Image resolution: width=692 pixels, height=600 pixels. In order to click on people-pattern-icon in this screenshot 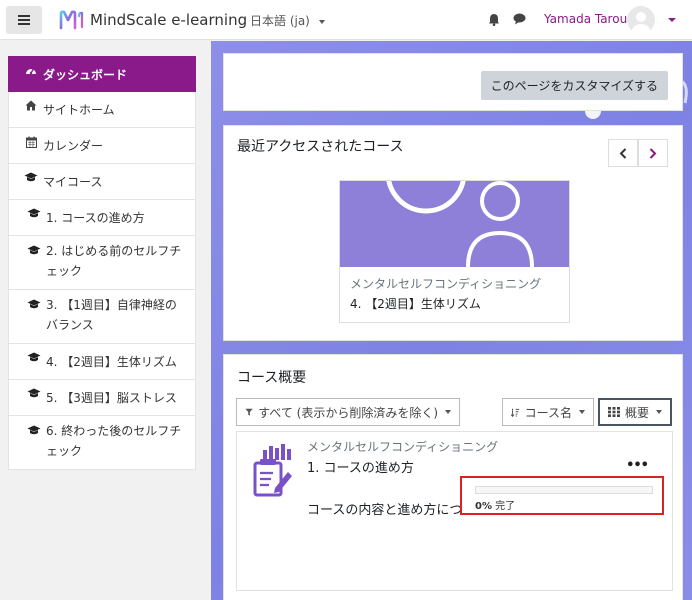, I will do `click(454, 224)`.